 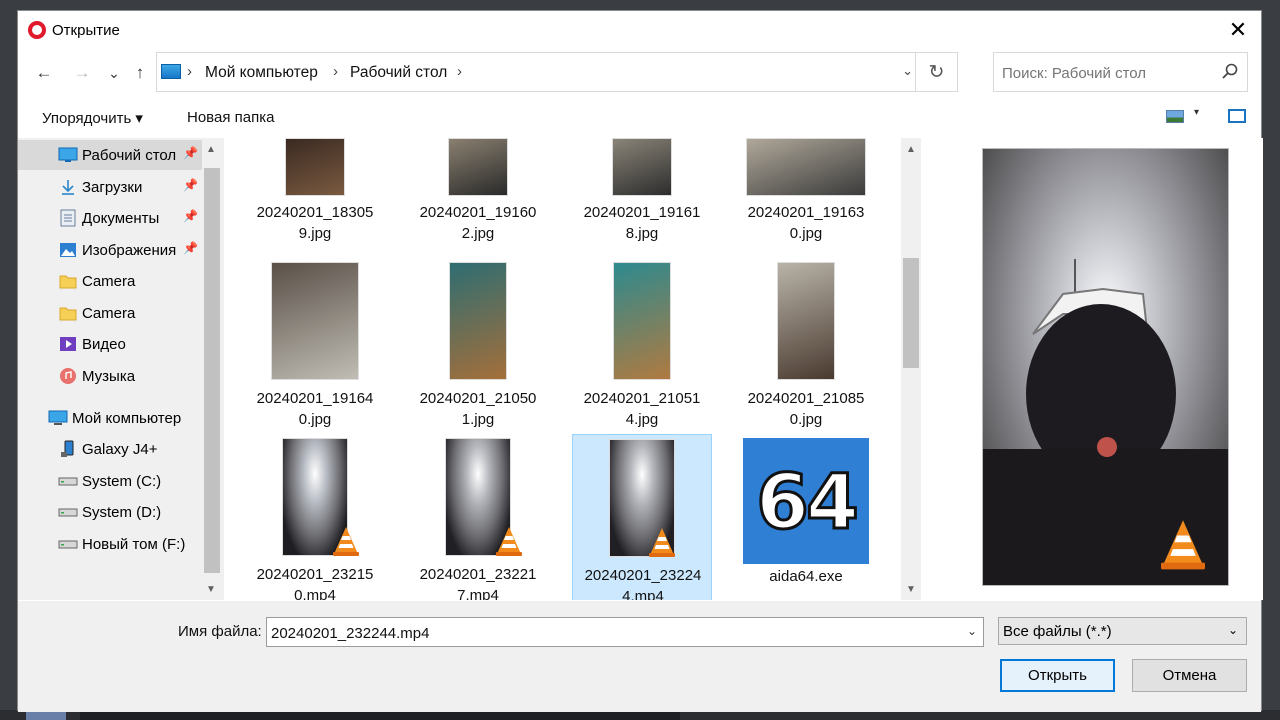 What do you see at coordinates (478, 574) in the screenshot?
I see `file-name: 20240201_23221` at bounding box center [478, 574].